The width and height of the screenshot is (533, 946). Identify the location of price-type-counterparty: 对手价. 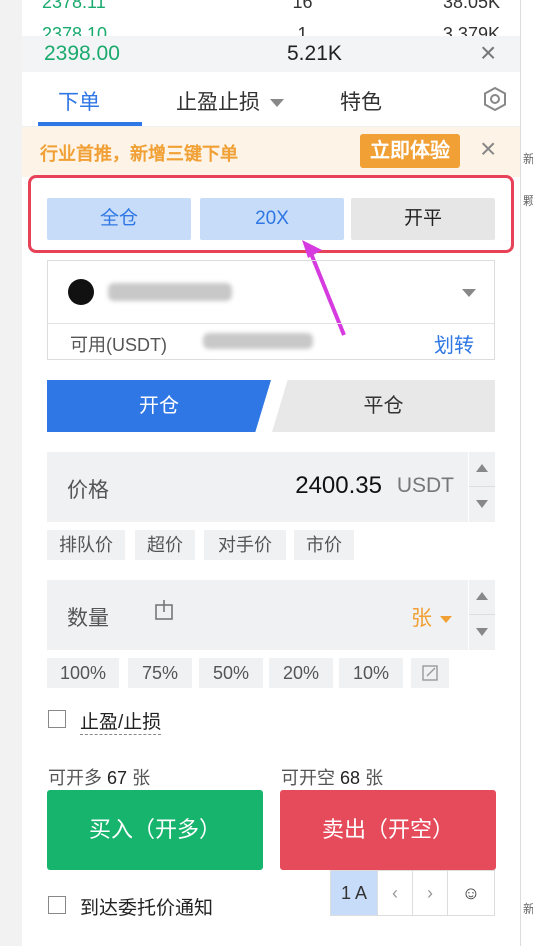
(245, 545).